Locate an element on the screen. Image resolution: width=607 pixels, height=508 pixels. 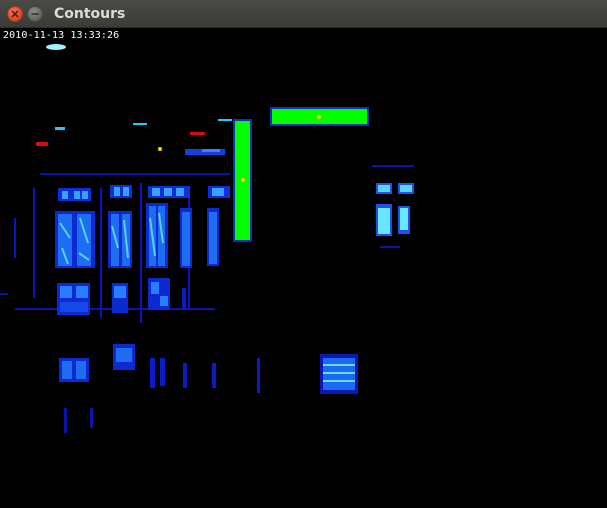
close-icon is located at coordinates (15, 14).